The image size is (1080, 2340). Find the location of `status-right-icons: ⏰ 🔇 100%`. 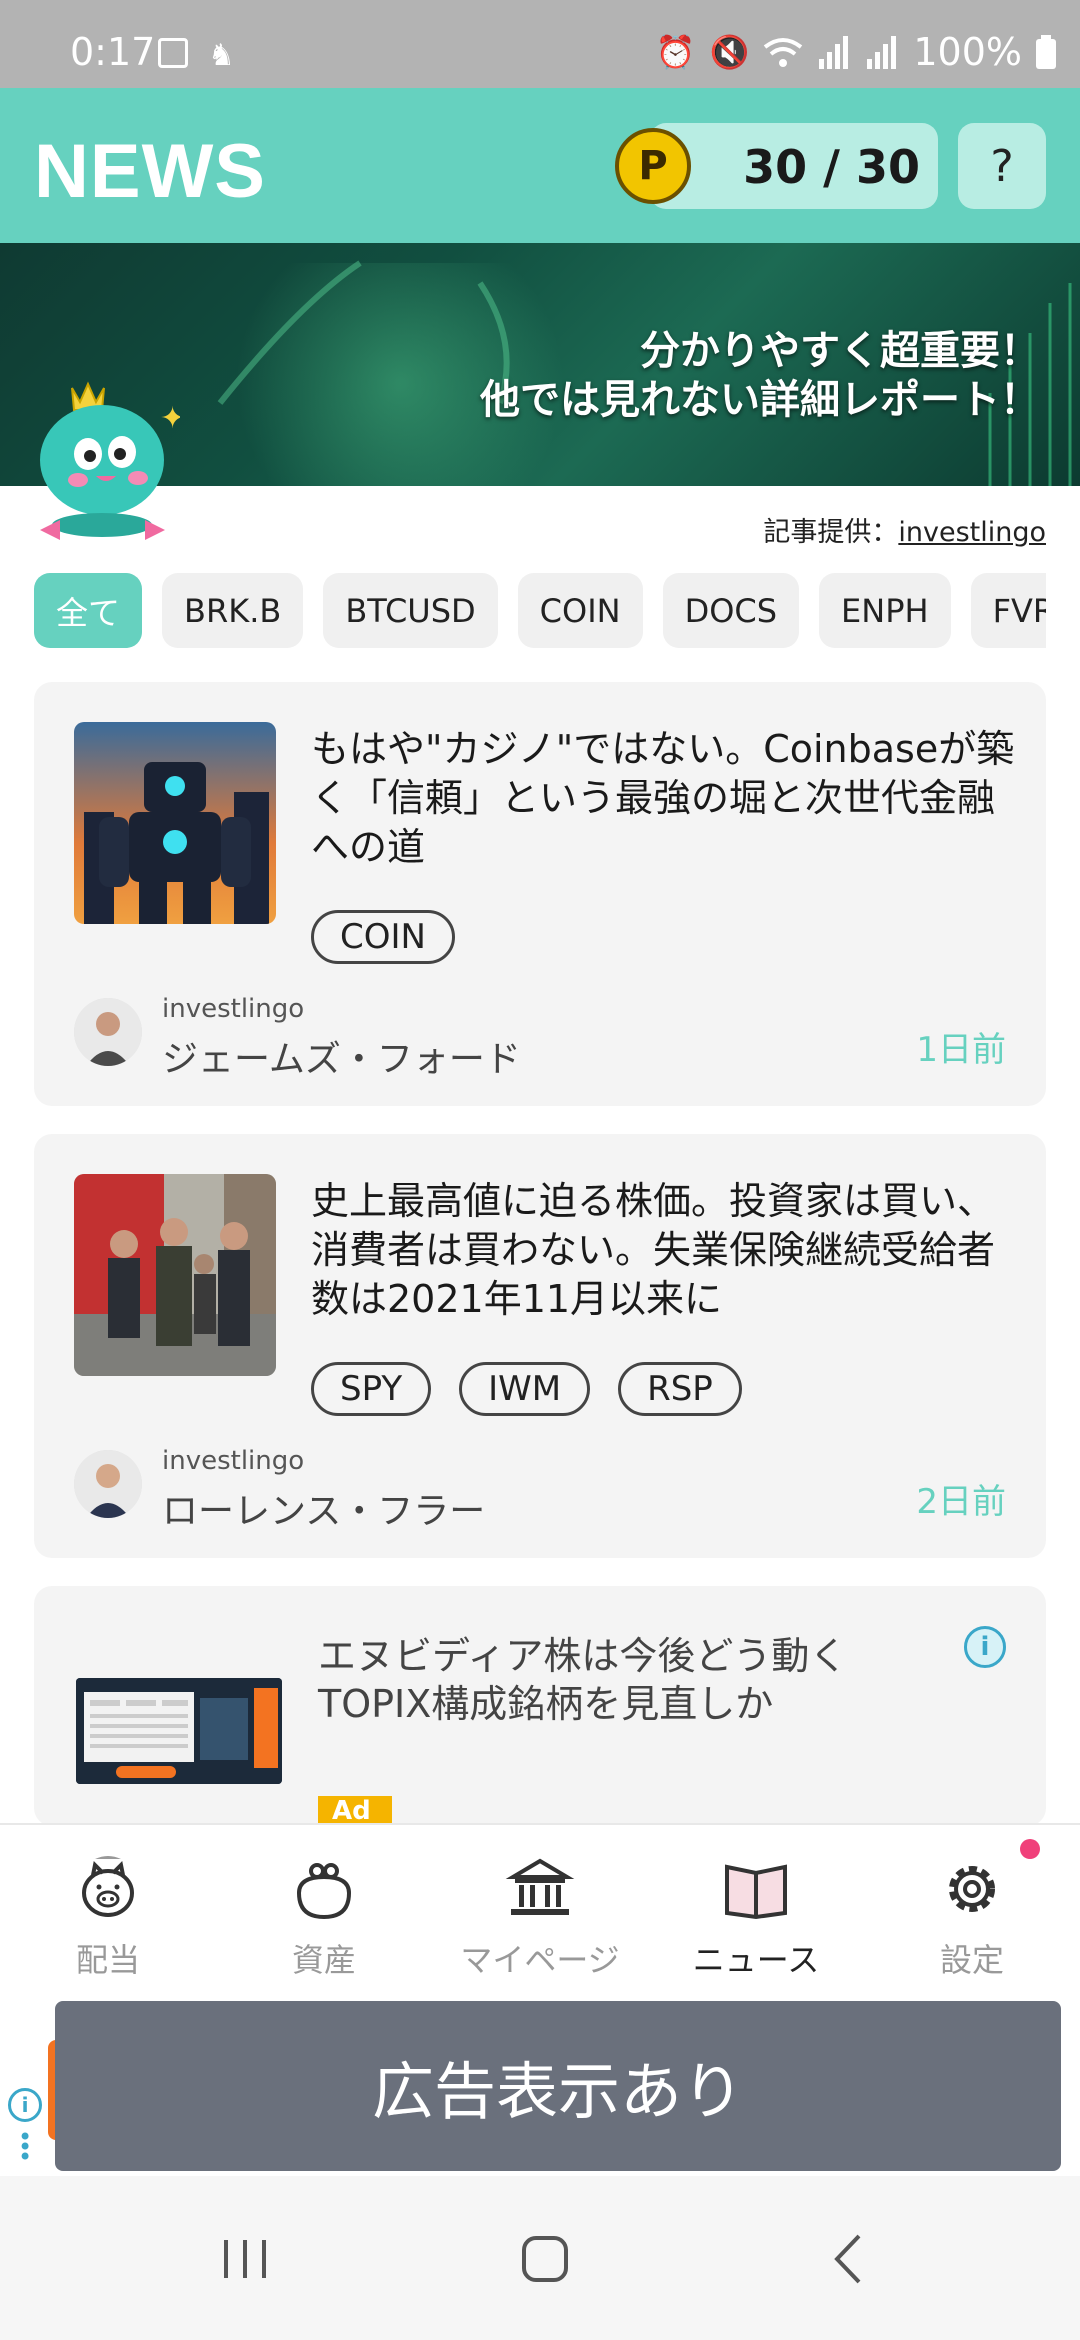

status-right-icons: ⏰ 🔇 100% is located at coordinates (856, 52).